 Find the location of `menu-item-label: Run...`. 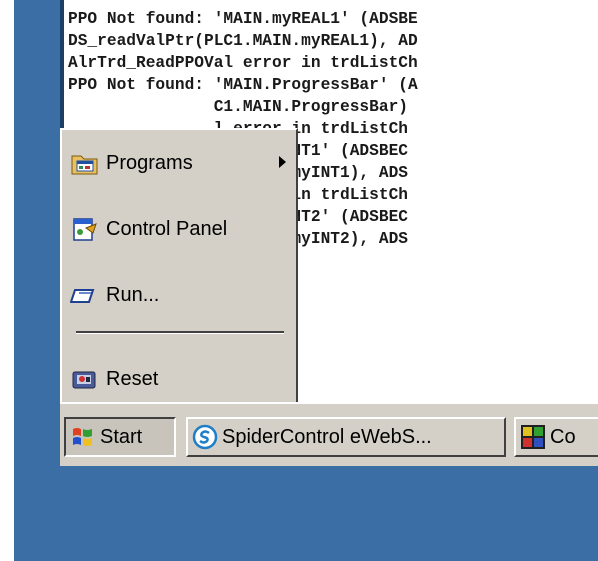

menu-item-label: Run... is located at coordinates (133, 294).